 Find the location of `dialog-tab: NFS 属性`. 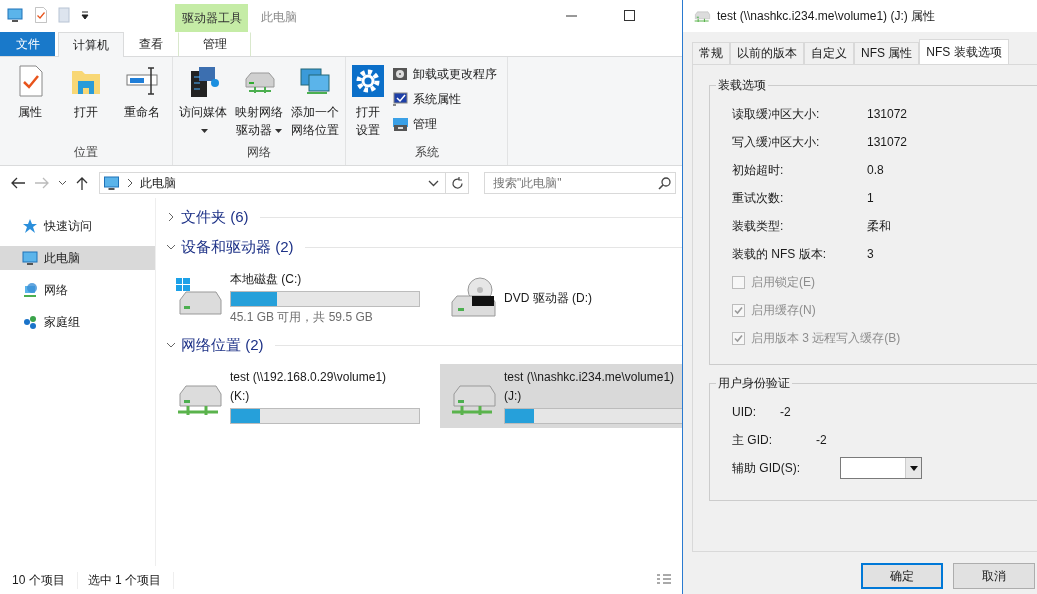

dialog-tab: NFS 属性 is located at coordinates (887, 53).